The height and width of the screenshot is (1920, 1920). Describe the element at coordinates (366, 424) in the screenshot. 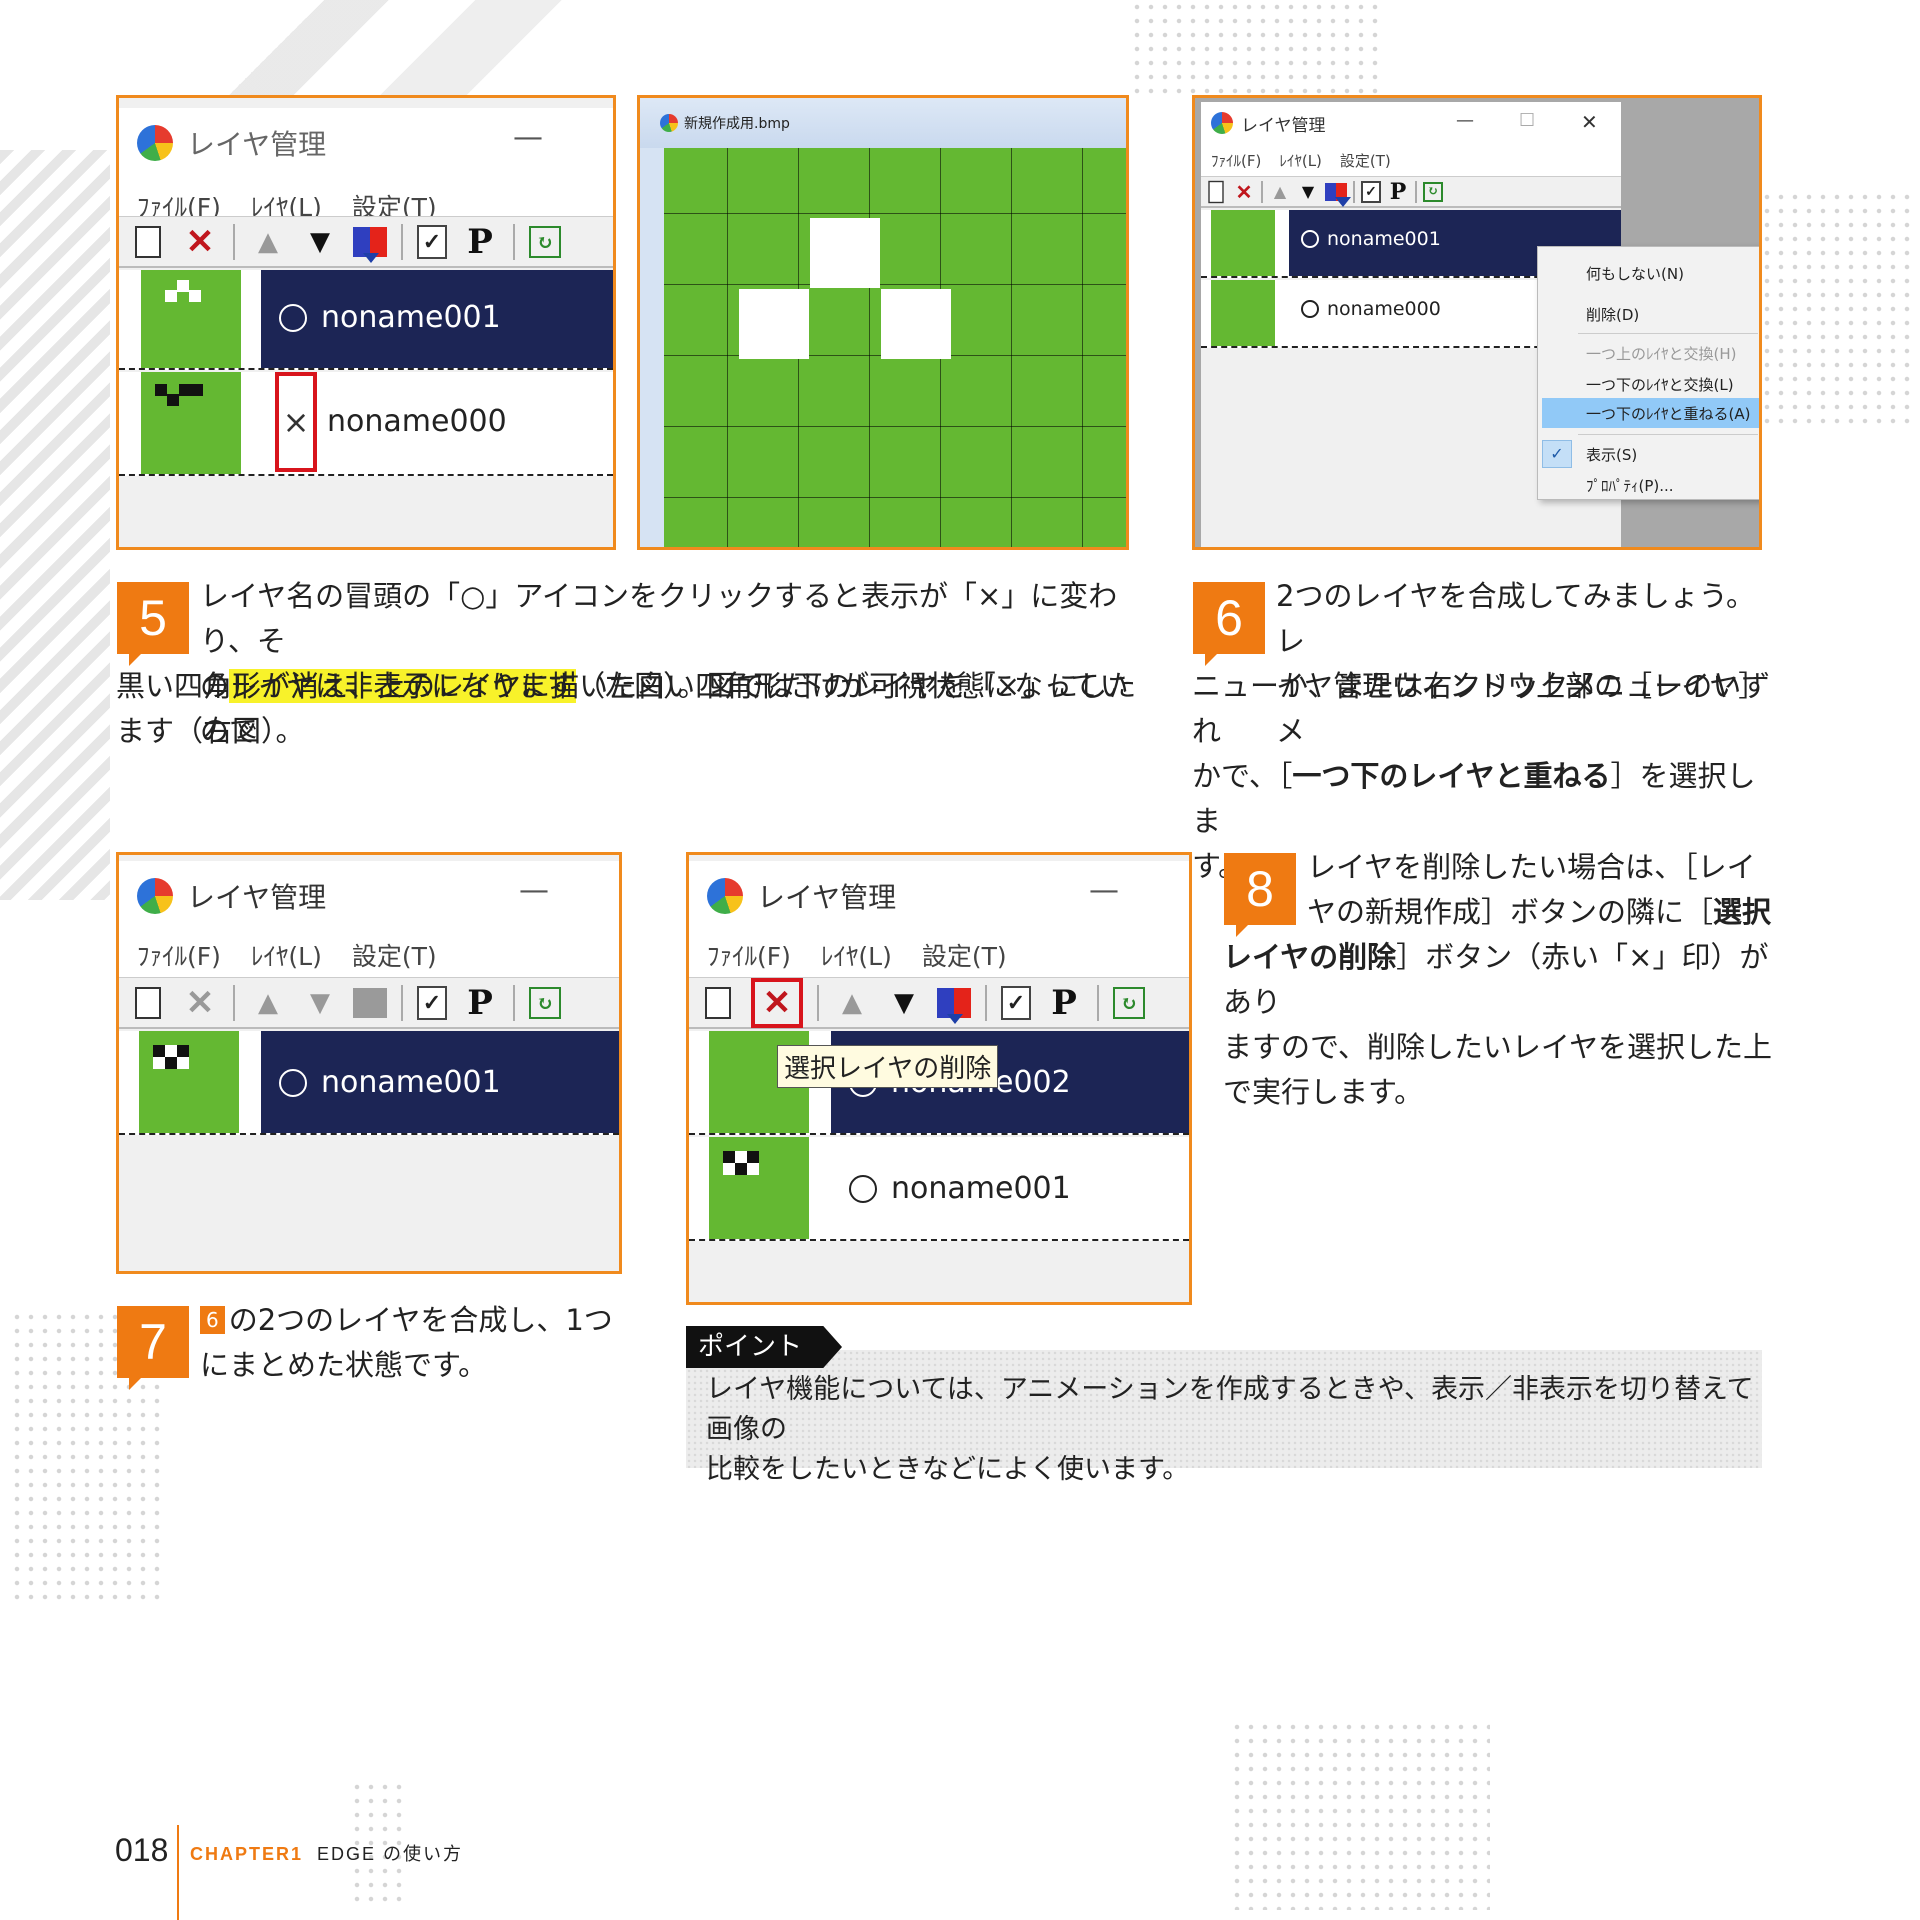

I see `layer-row: × noname000` at that location.